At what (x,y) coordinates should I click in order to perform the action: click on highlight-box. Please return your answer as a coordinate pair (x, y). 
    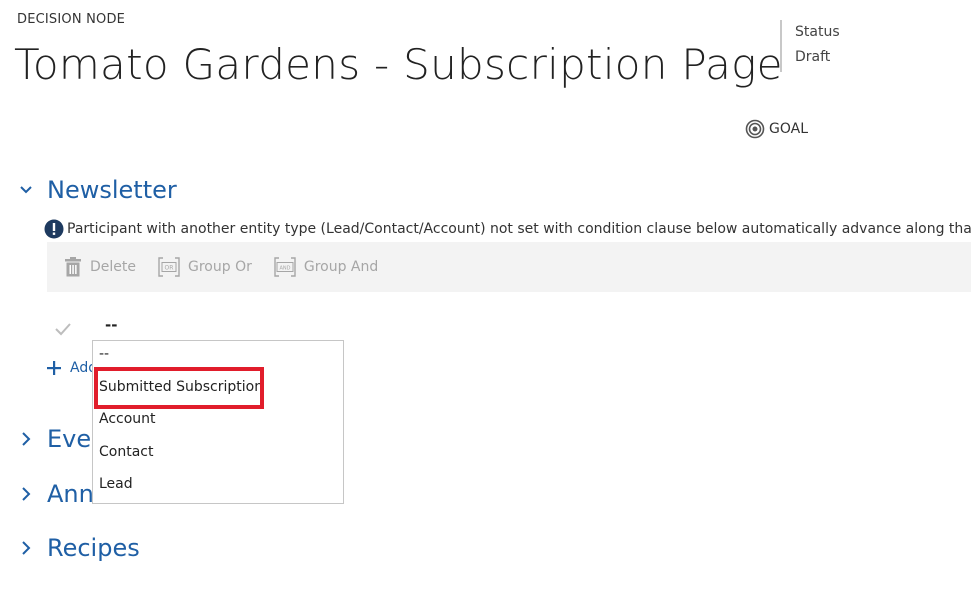
    Looking at the image, I should click on (179, 388).